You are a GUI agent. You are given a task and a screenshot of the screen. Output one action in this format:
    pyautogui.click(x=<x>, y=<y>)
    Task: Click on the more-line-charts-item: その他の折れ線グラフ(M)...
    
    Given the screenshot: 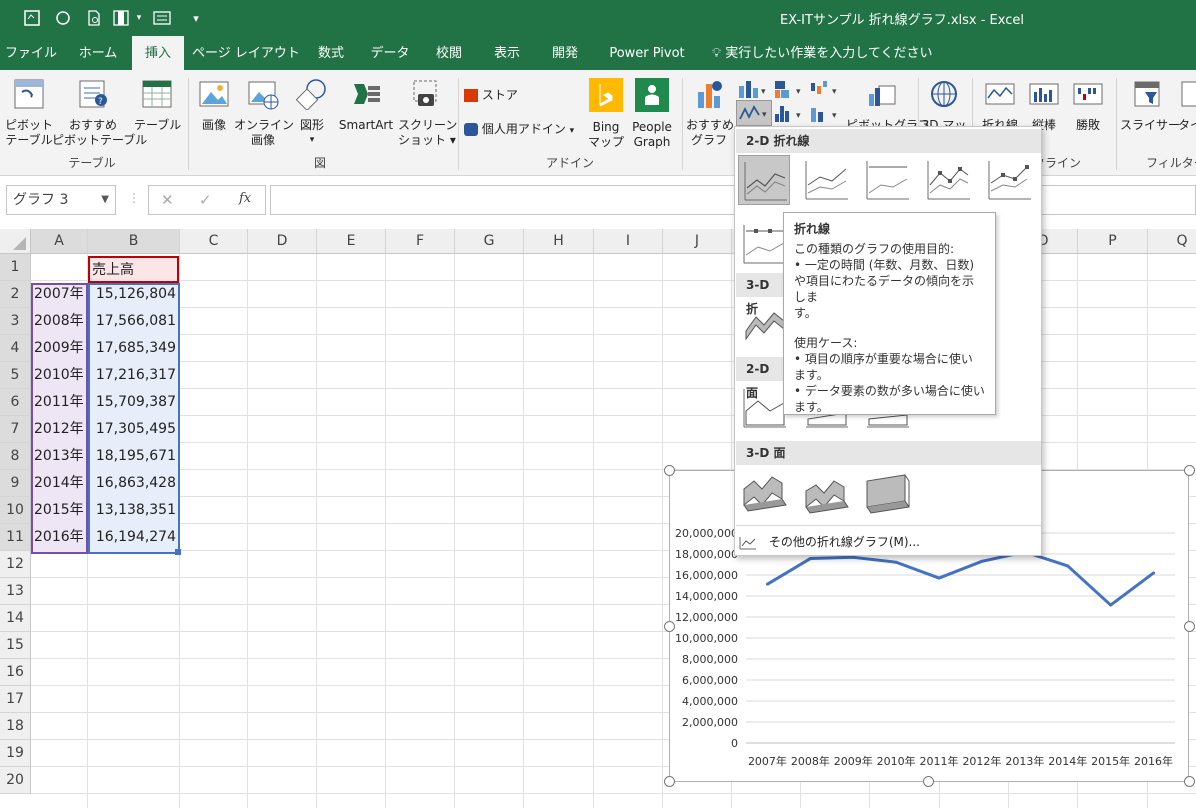 What is the action you would take?
    pyautogui.click(x=889, y=542)
    